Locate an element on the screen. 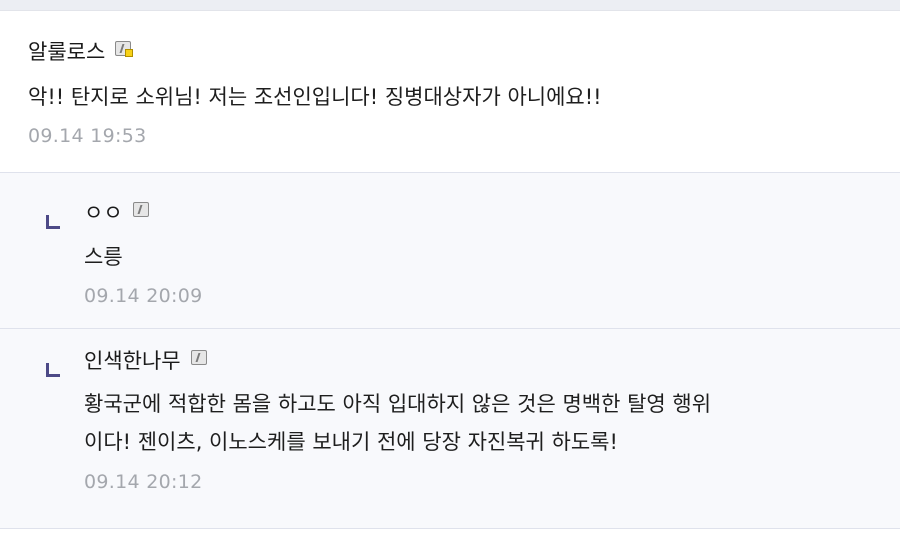  top-divider is located at coordinates (450, 5).